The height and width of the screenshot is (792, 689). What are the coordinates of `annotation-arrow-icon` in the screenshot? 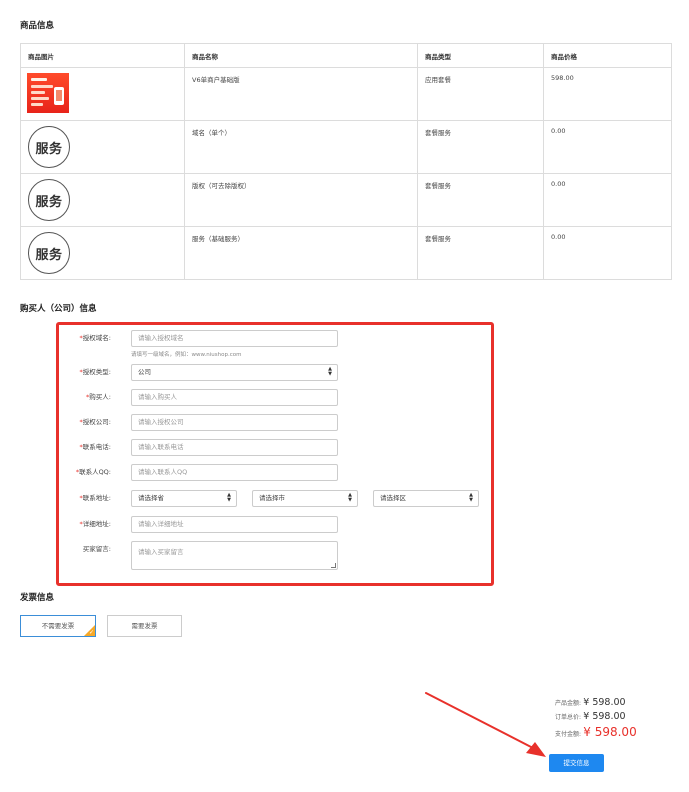 It's located at (485, 724).